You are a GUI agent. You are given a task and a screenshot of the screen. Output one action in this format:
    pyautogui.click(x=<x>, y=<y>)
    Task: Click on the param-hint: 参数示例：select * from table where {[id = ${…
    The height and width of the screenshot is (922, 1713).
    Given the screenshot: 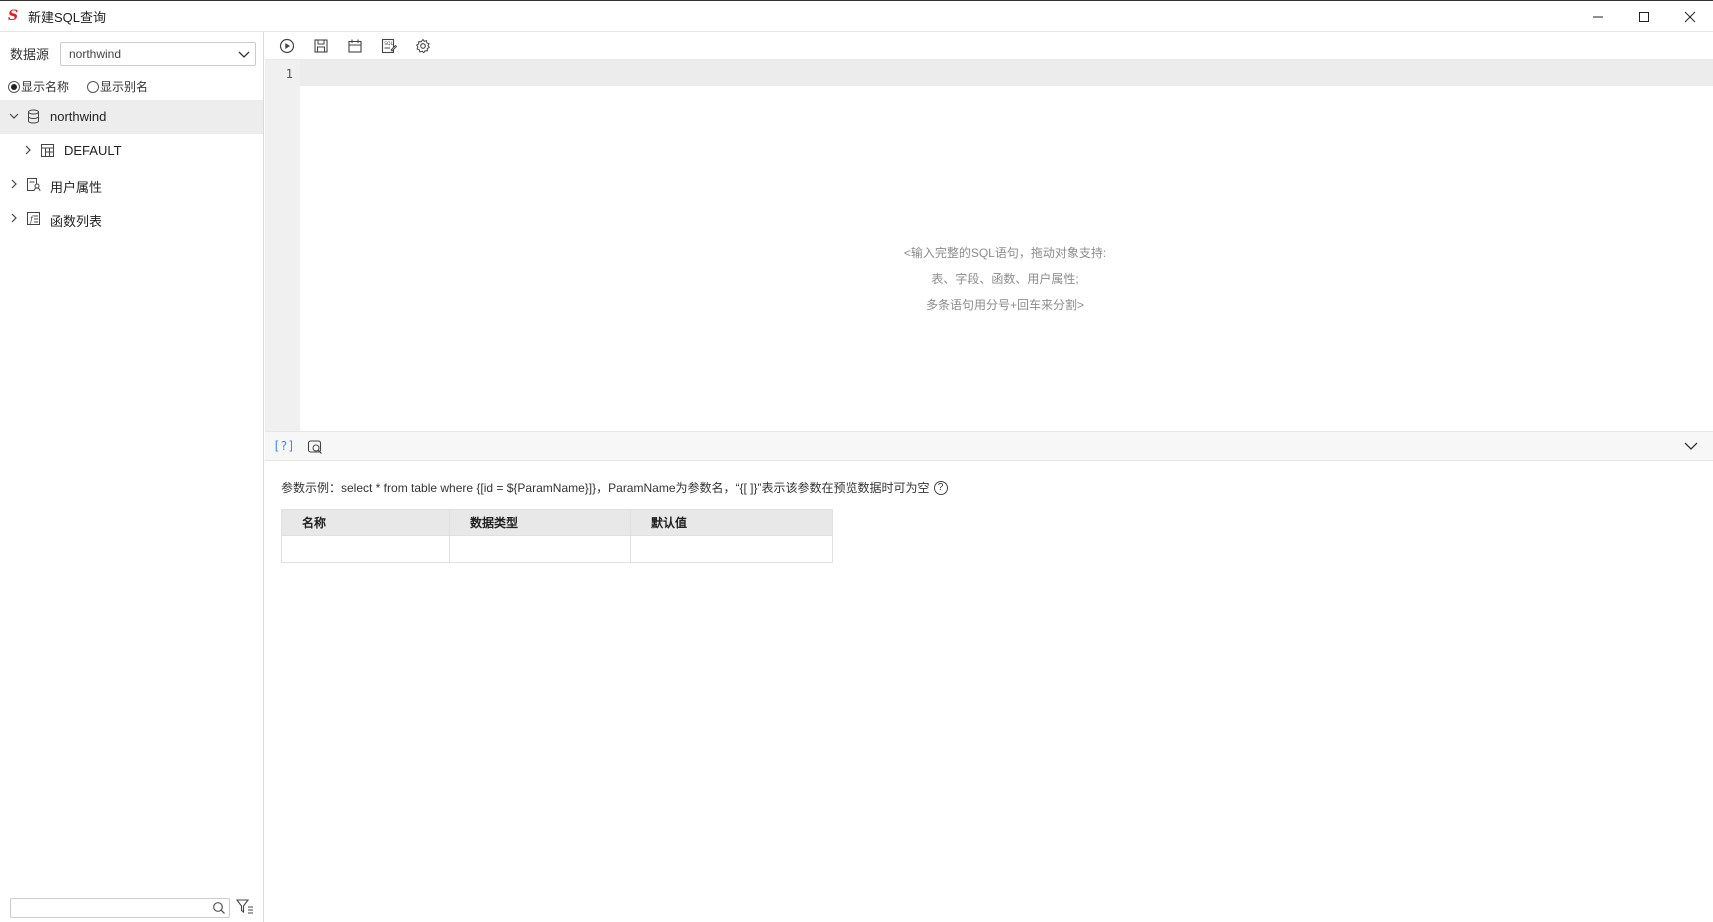 What is the action you would take?
    pyautogui.click(x=614, y=487)
    